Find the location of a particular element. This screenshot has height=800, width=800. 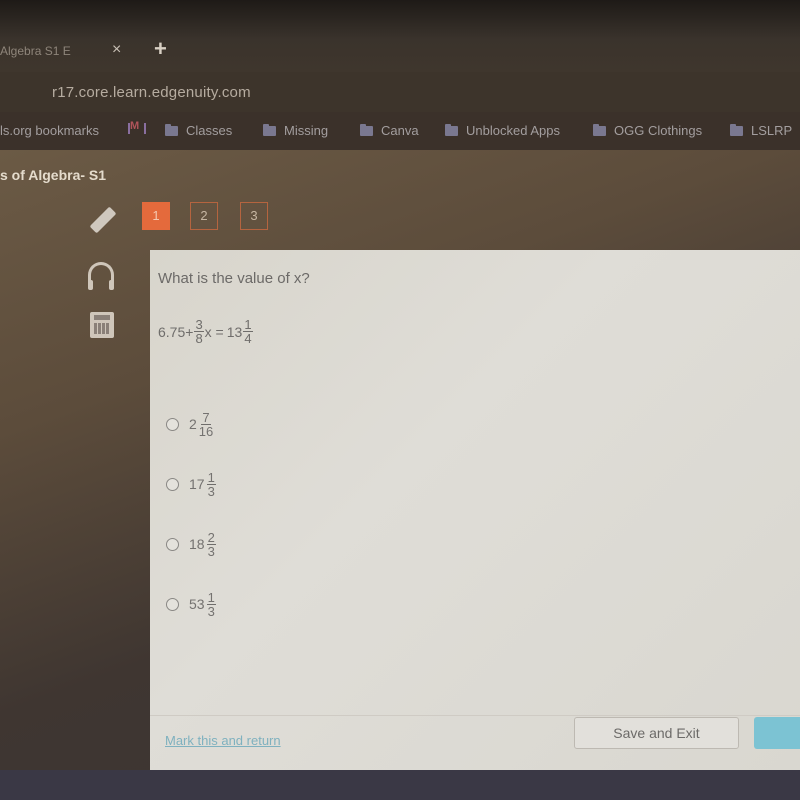

bookmark-gmail is located at coordinates (137, 127).